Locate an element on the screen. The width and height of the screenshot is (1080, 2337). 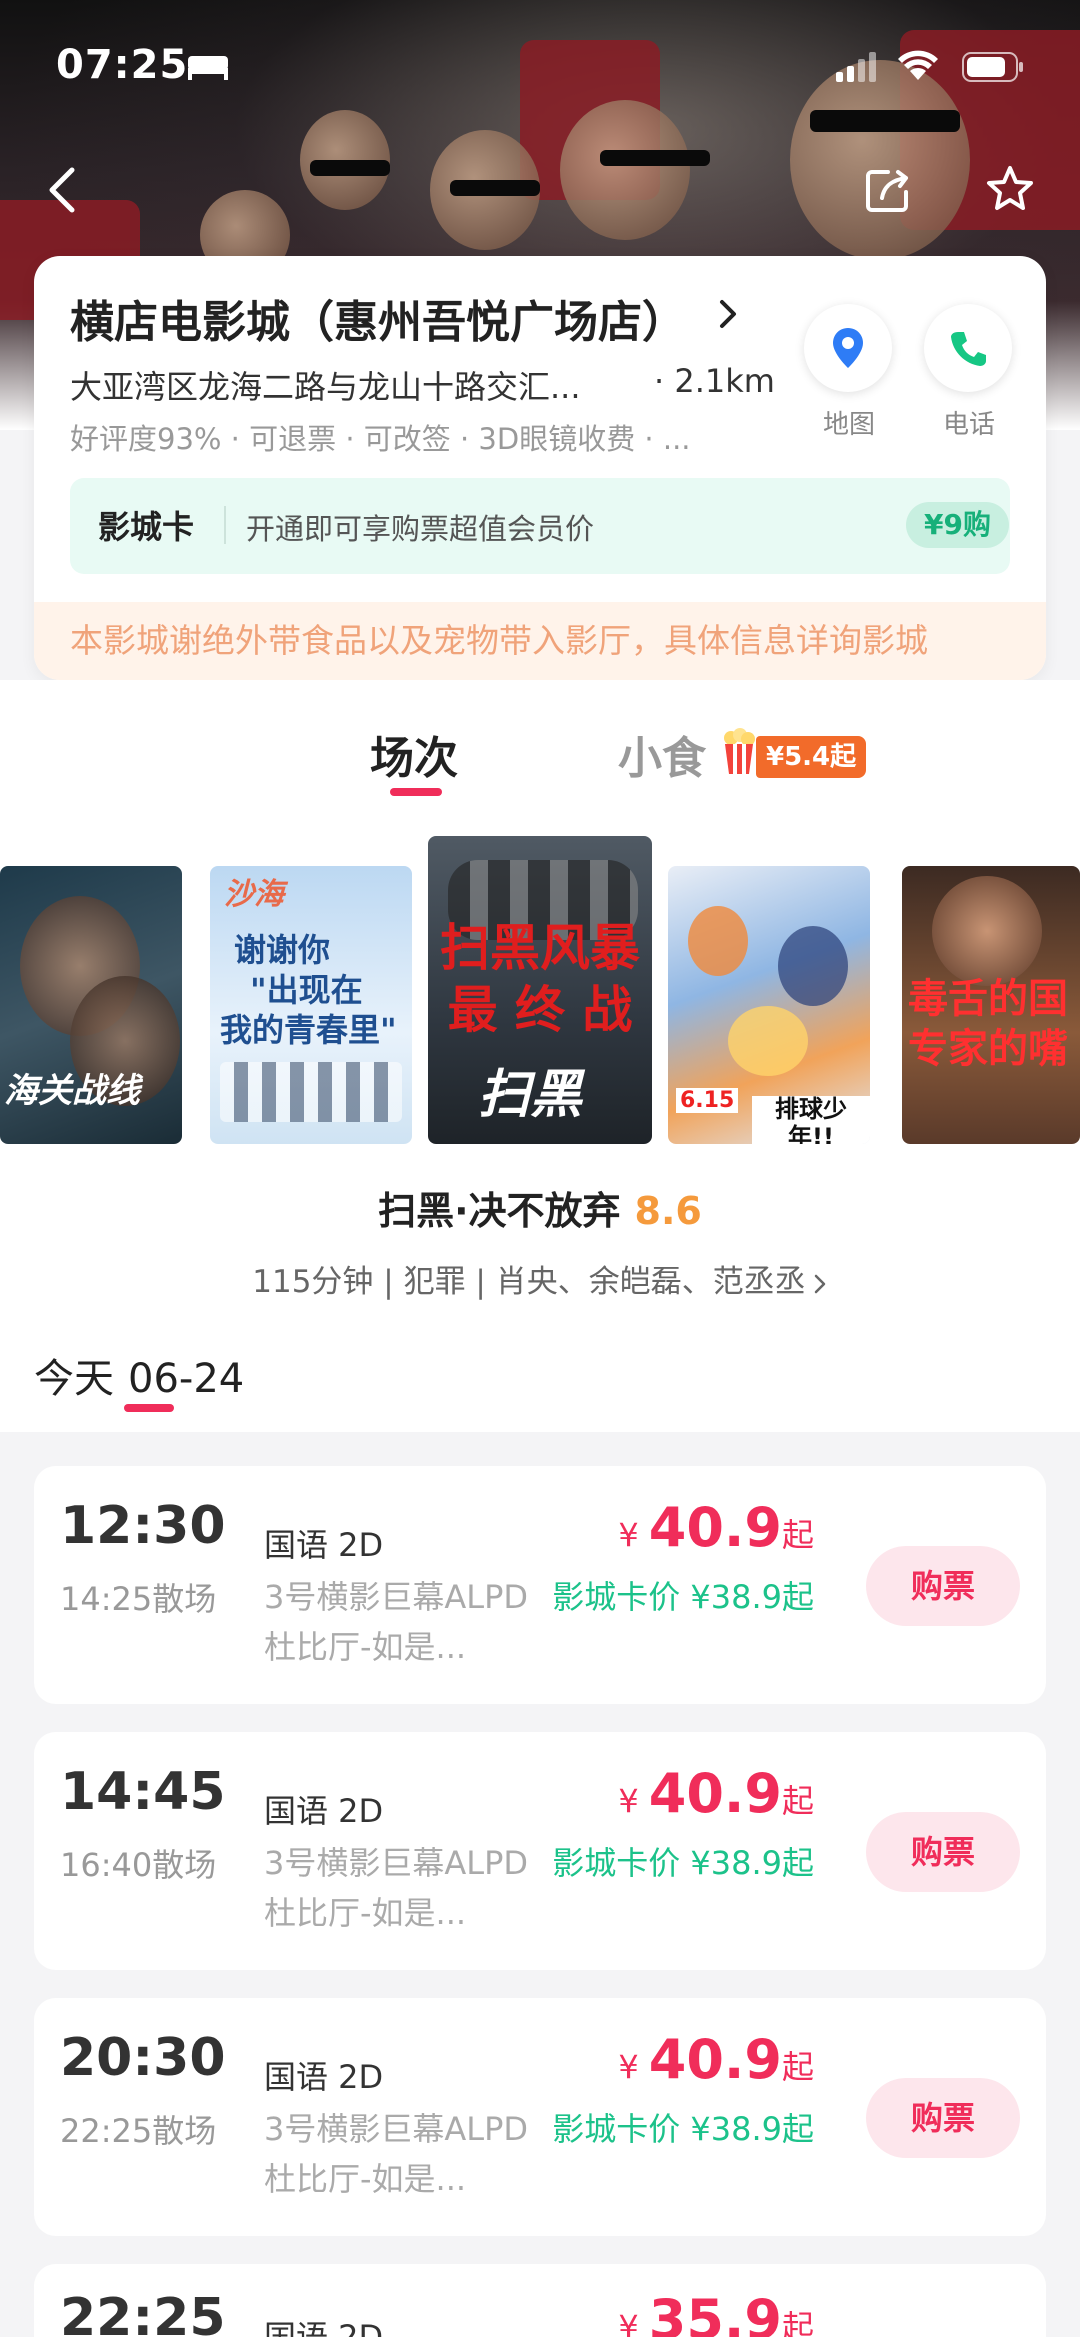
poster-brand: 扫黑 is located at coordinates (530, 1095).